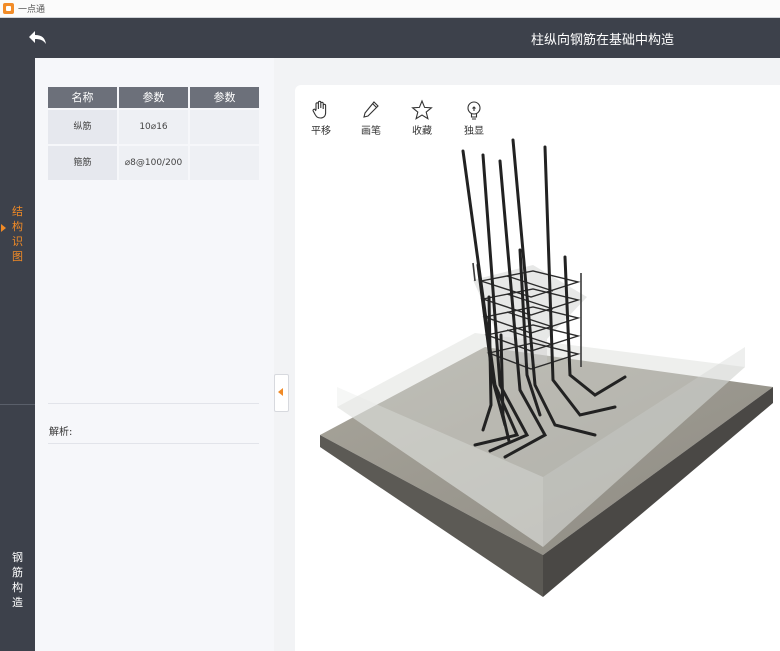 Image resolution: width=780 pixels, height=651 pixels. Describe the element at coordinates (153, 127) in the screenshot. I see `table-cell-param: 10⌀16` at that location.